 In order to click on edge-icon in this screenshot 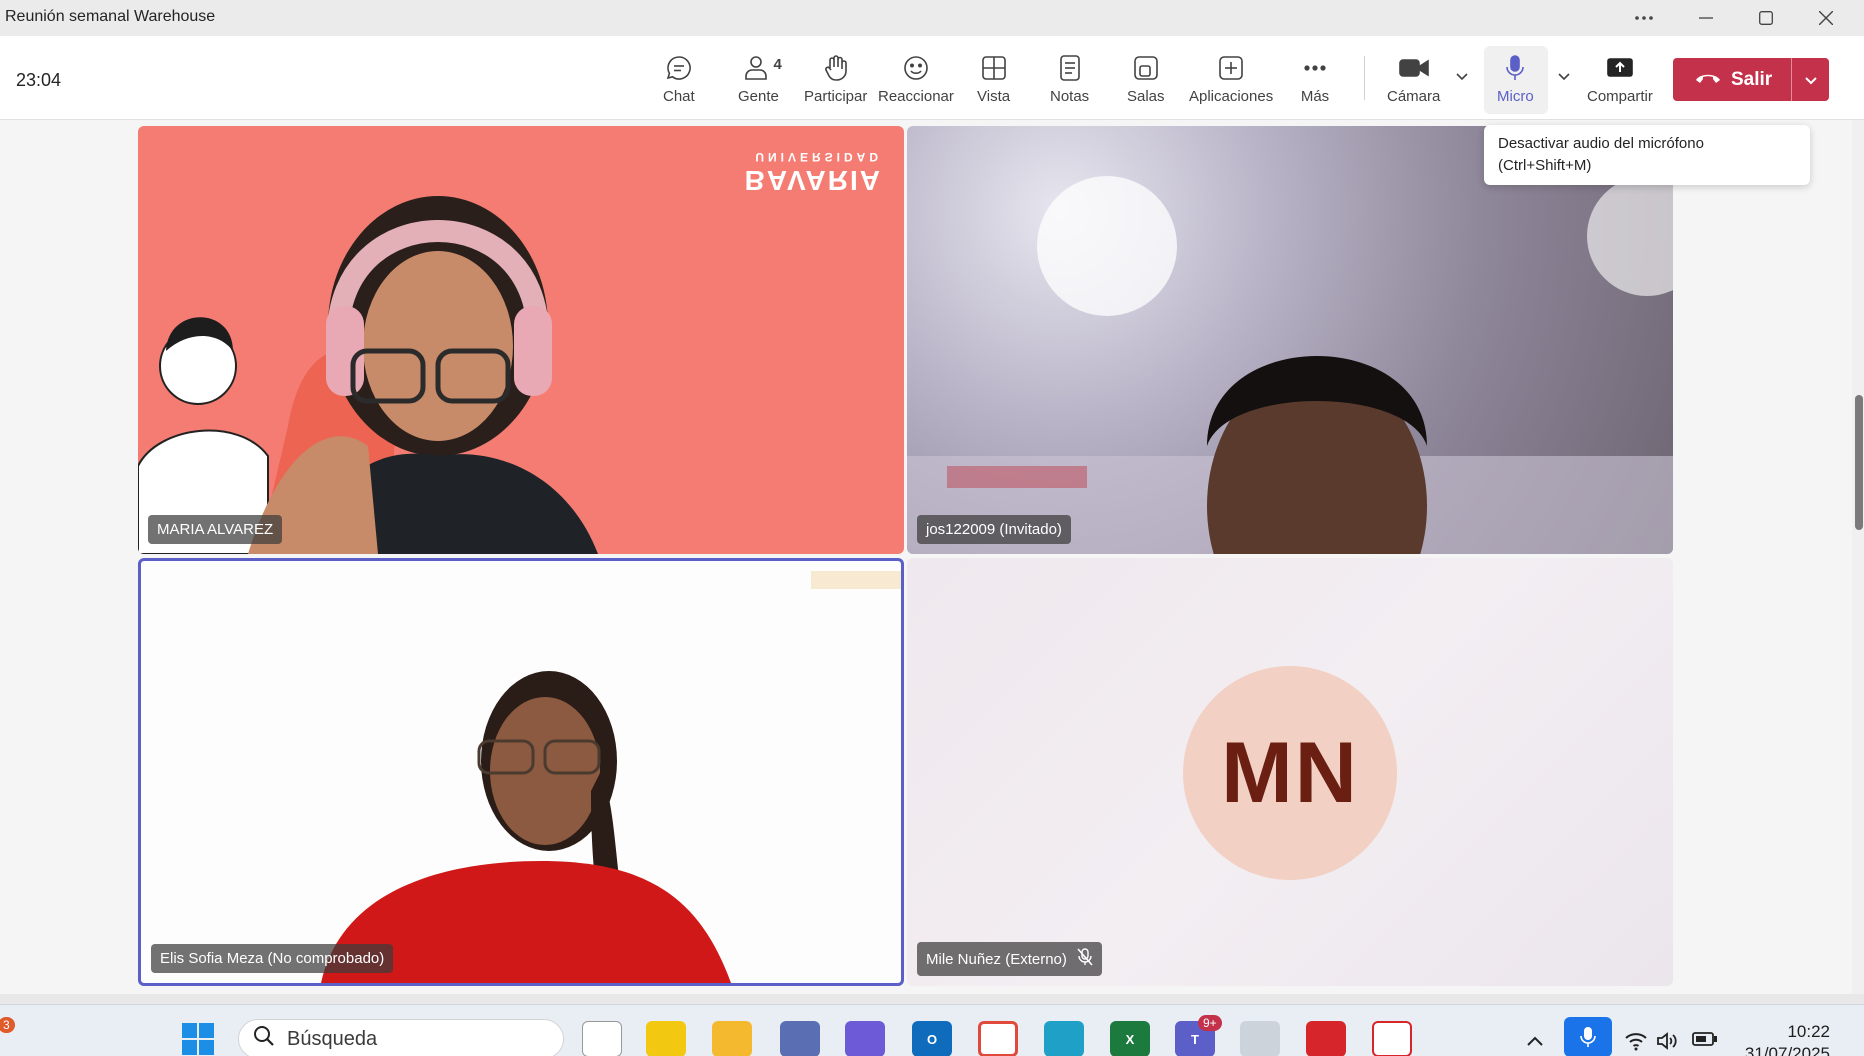, I will do `click(1064, 1038)`.